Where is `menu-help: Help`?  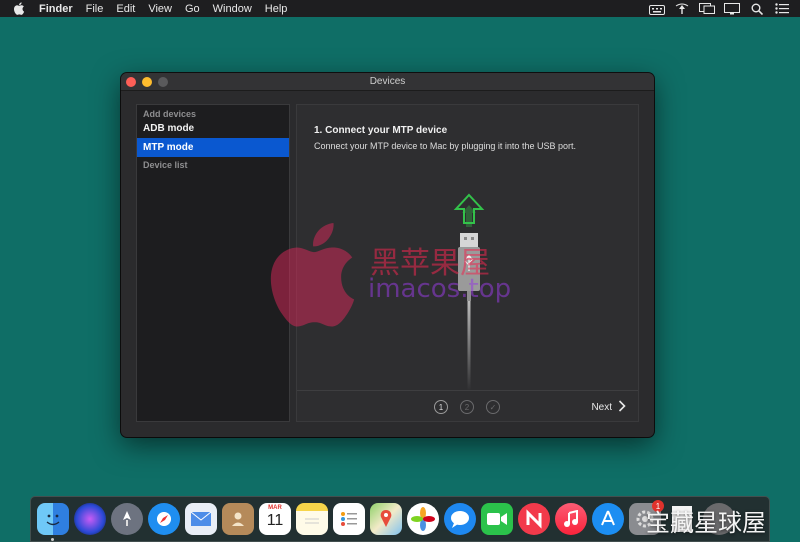
menu-help: Help is located at coordinates (276, 9).